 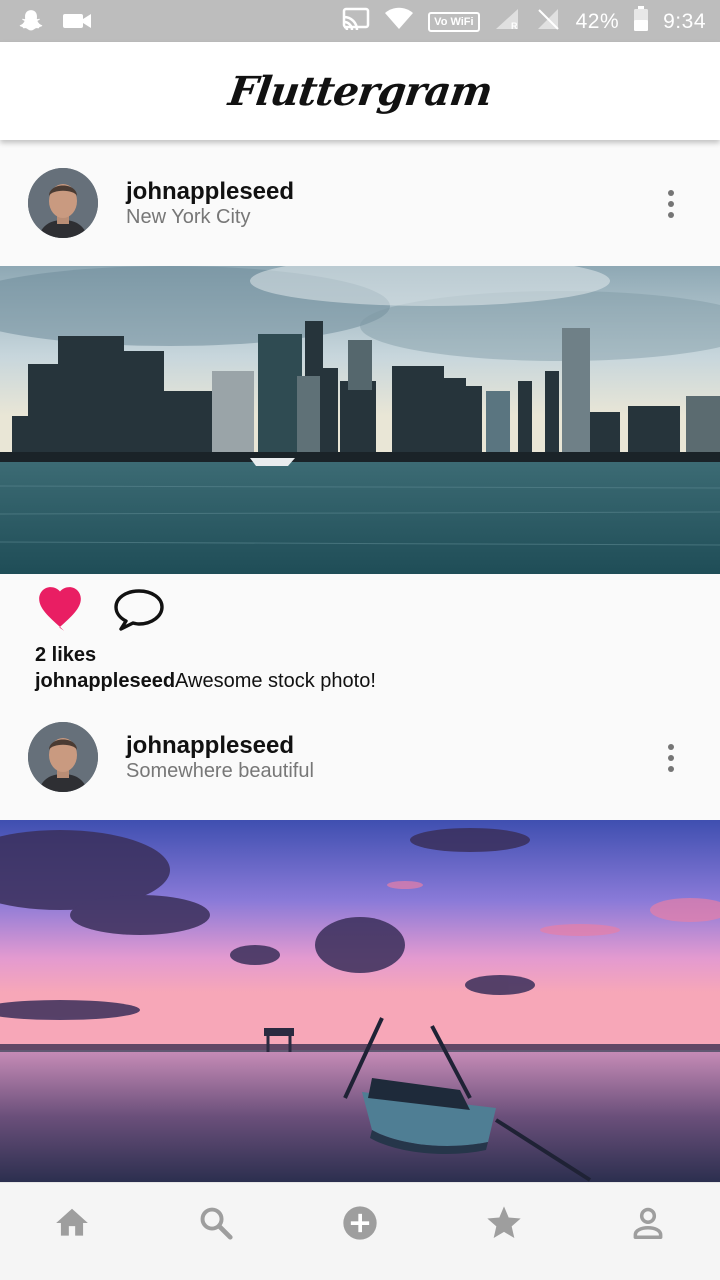 What do you see at coordinates (641, 22) in the screenshot?
I see `battery-icon` at bounding box center [641, 22].